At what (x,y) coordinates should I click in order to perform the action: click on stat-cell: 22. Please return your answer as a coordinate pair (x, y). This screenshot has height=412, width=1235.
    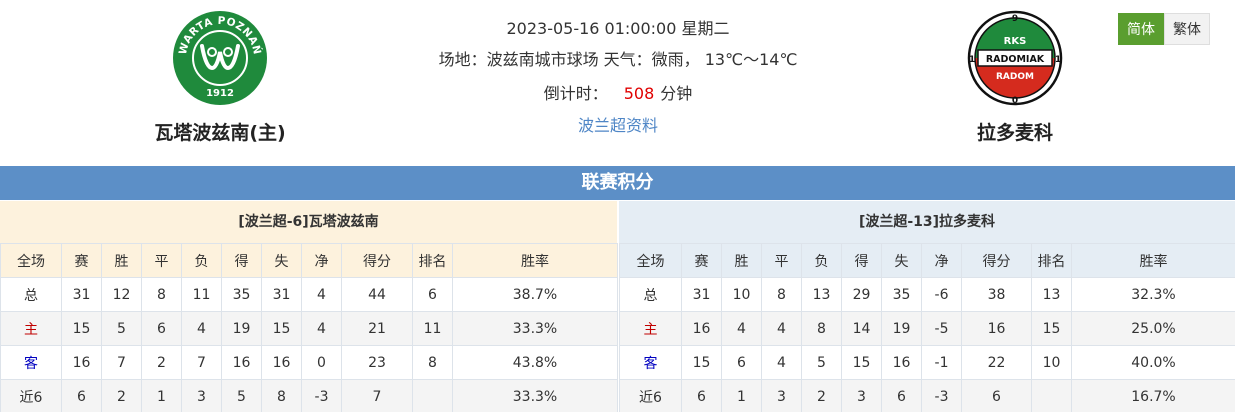
    Looking at the image, I should click on (996, 362).